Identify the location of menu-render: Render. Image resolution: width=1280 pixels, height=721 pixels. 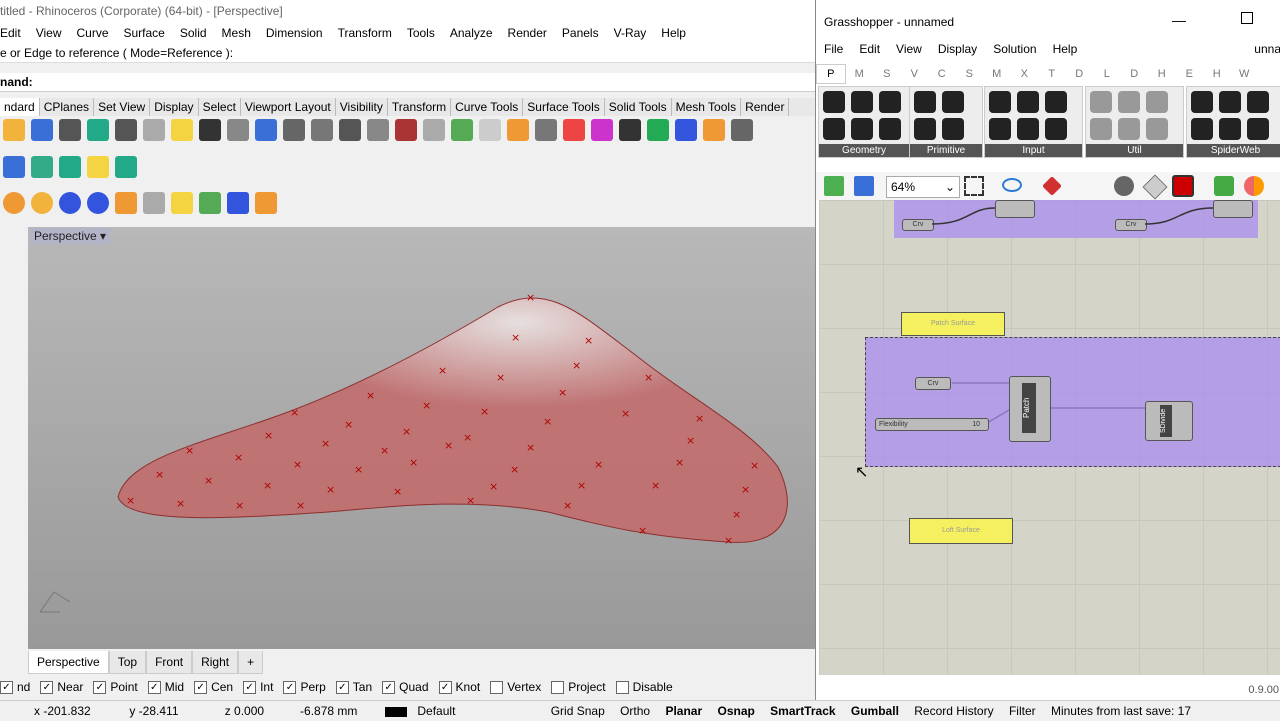
(527, 33).